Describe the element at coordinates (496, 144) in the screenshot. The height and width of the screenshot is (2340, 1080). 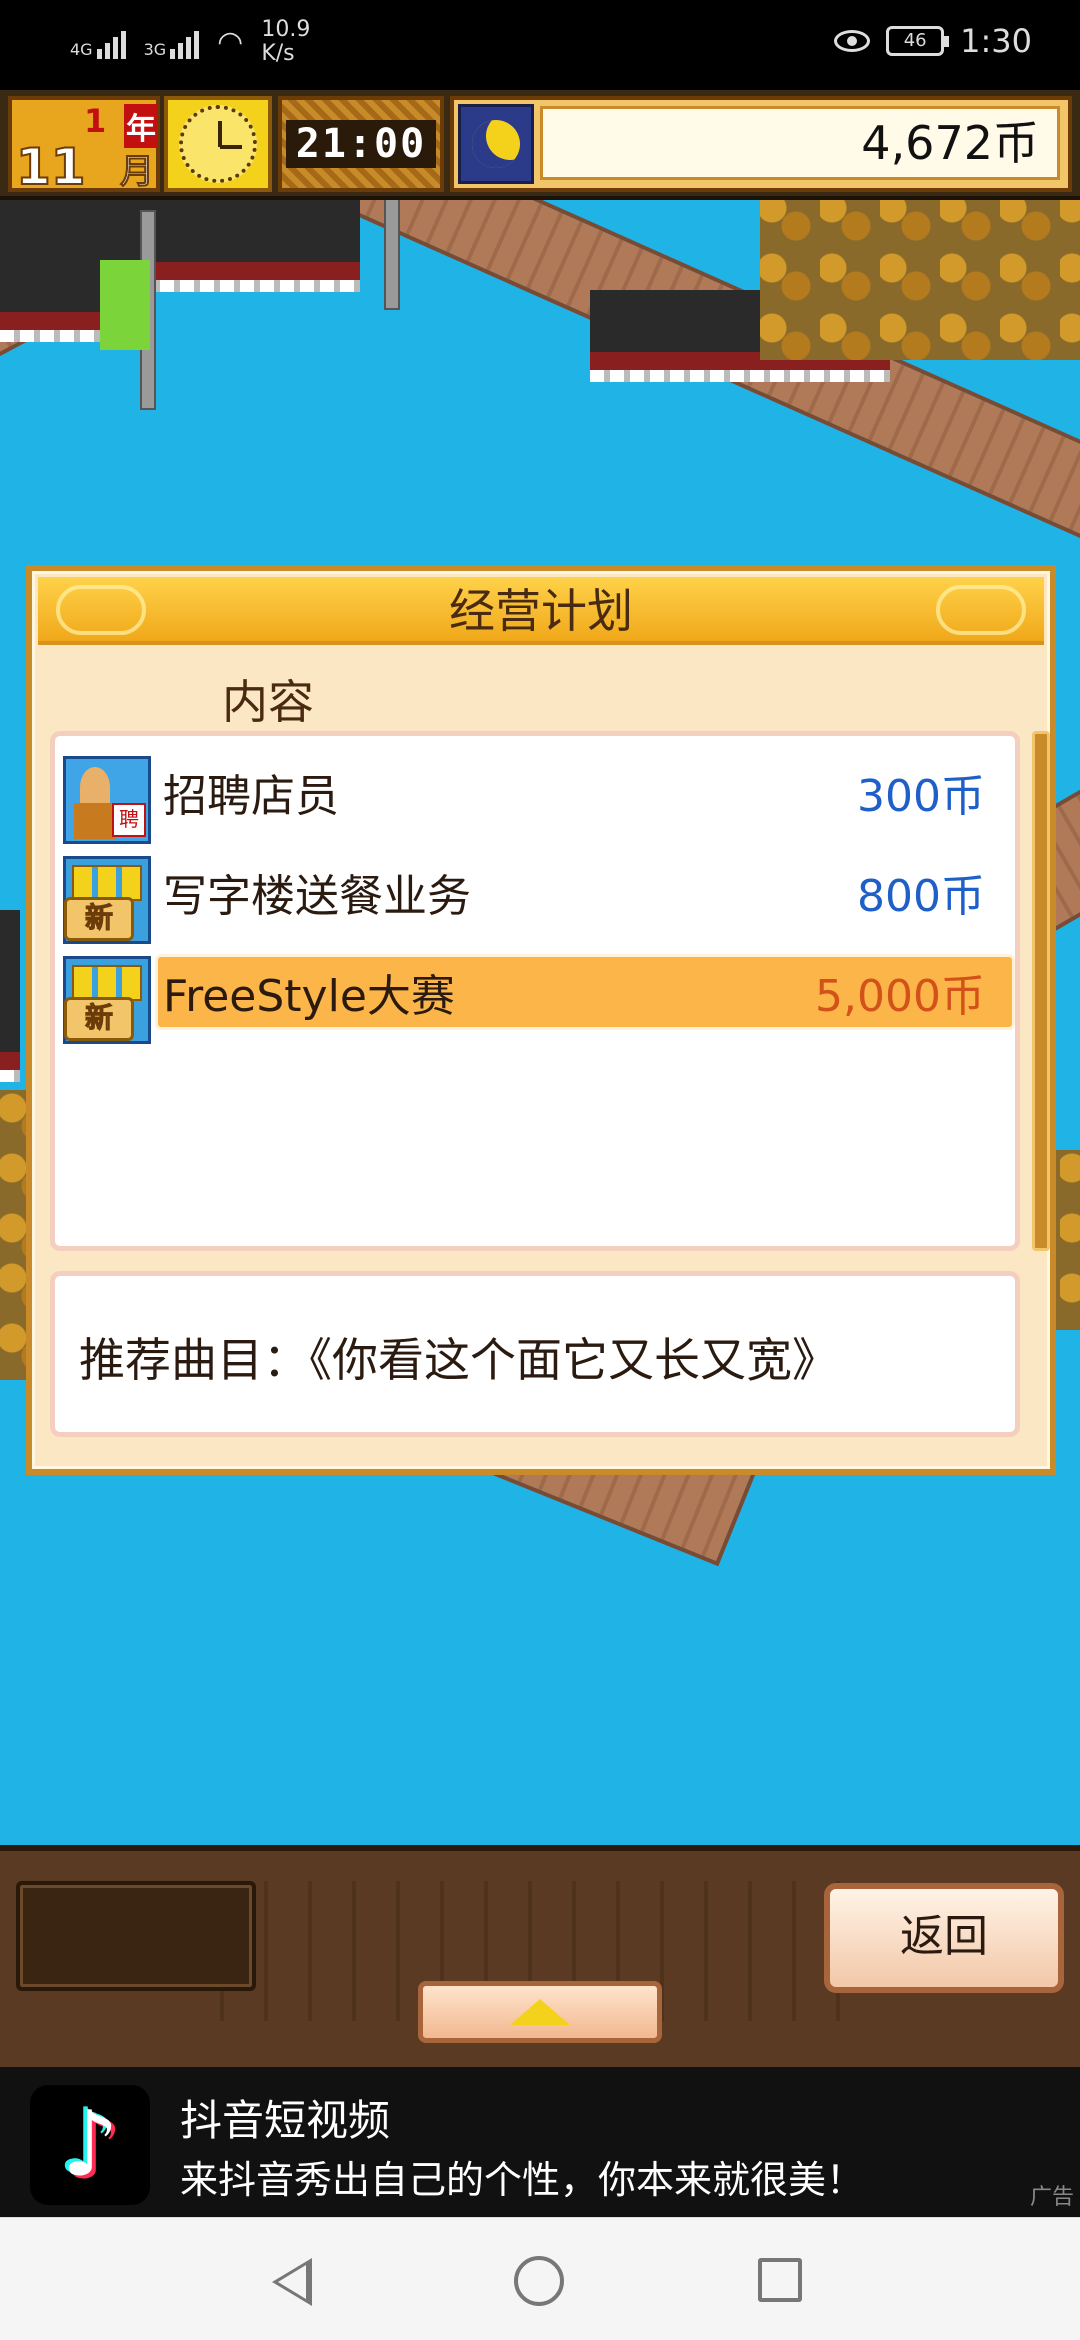
I see `moon-icon` at that location.